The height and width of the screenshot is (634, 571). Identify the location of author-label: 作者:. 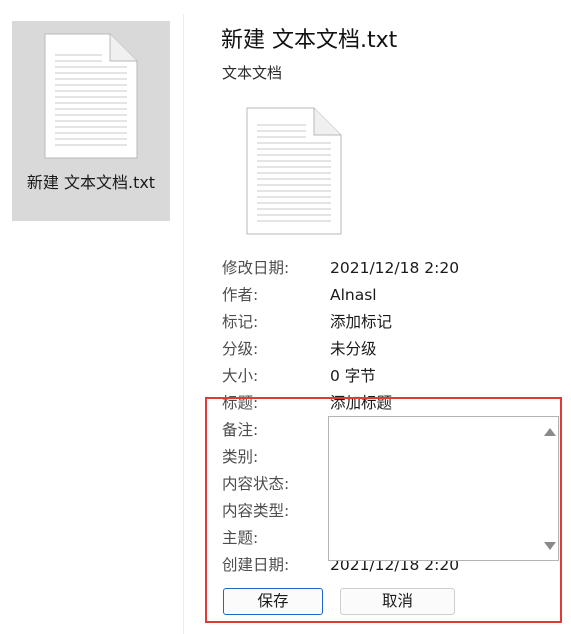
(240, 295).